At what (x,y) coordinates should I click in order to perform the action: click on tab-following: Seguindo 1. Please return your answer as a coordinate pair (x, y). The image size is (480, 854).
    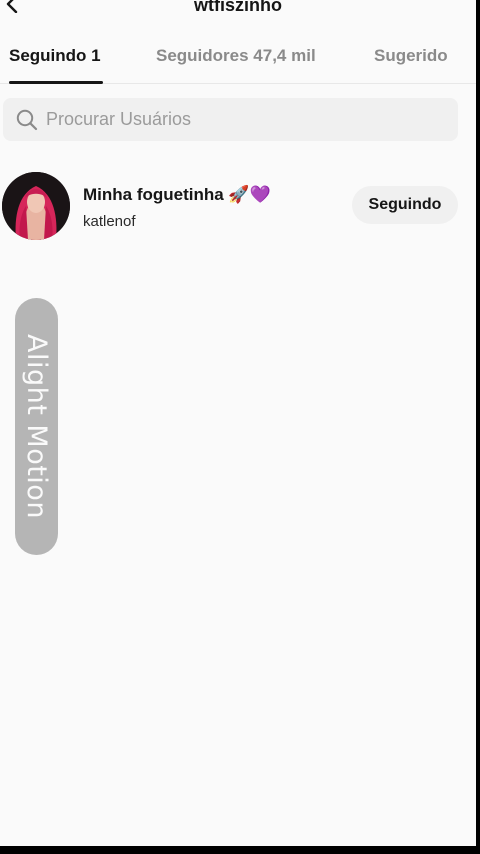
    Looking at the image, I should click on (55, 56).